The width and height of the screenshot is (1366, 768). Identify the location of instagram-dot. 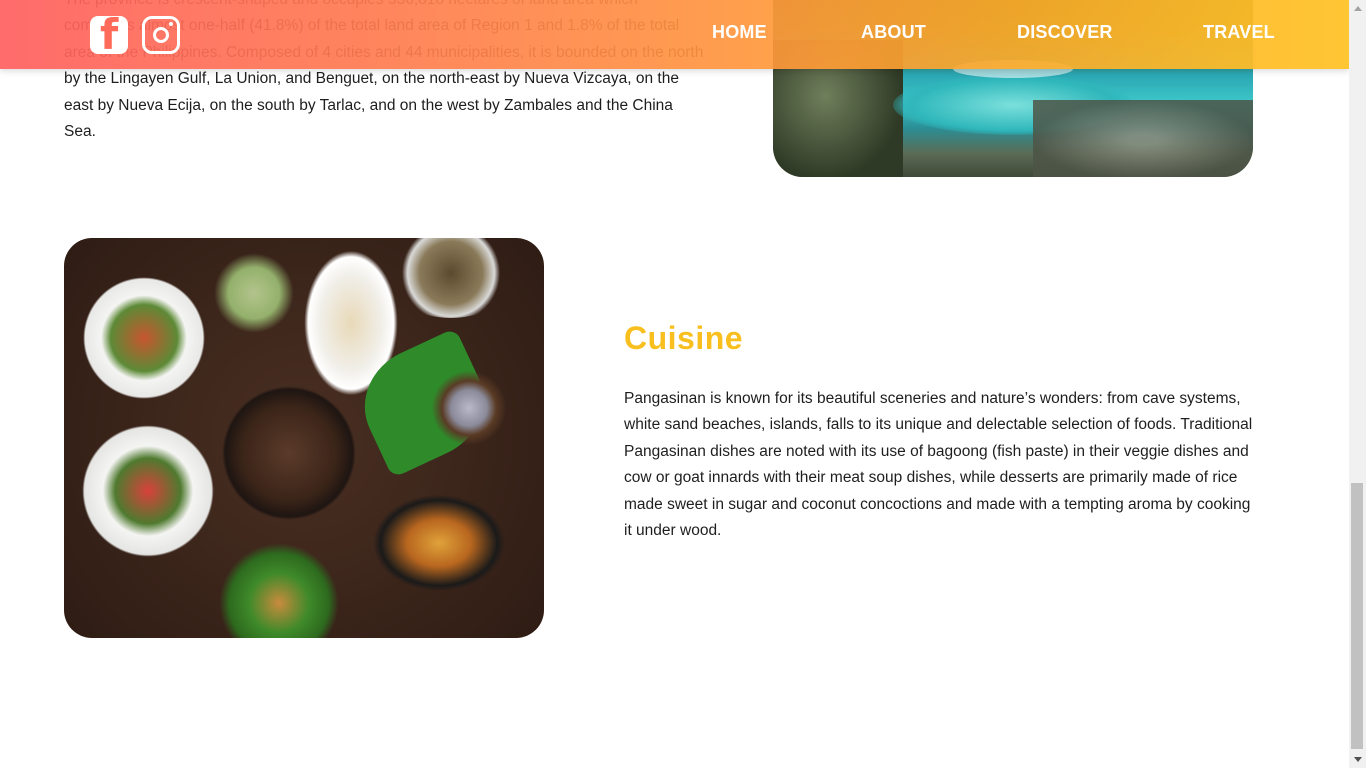
(171, 24).